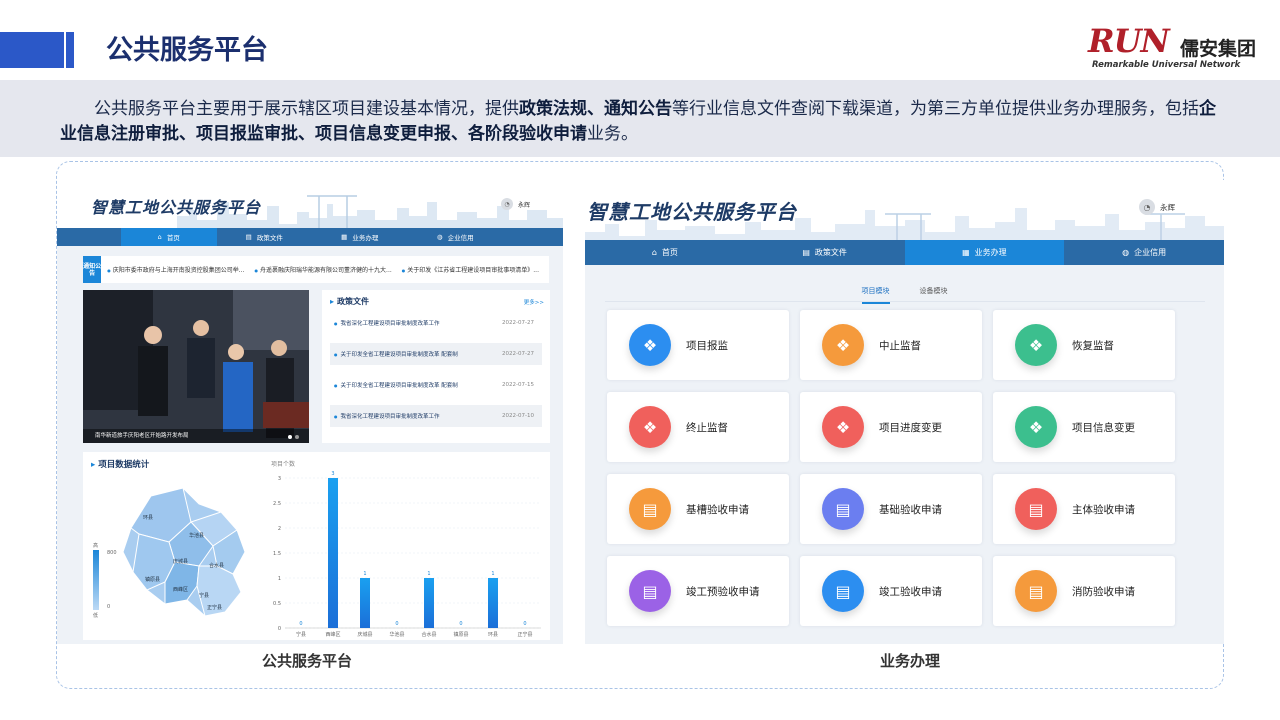 This screenshot has height=720, width=1280. Describe the element at coordinates (1103, 428) in the screenshot. I see `business-card-label: 项目信息变更` at that location.